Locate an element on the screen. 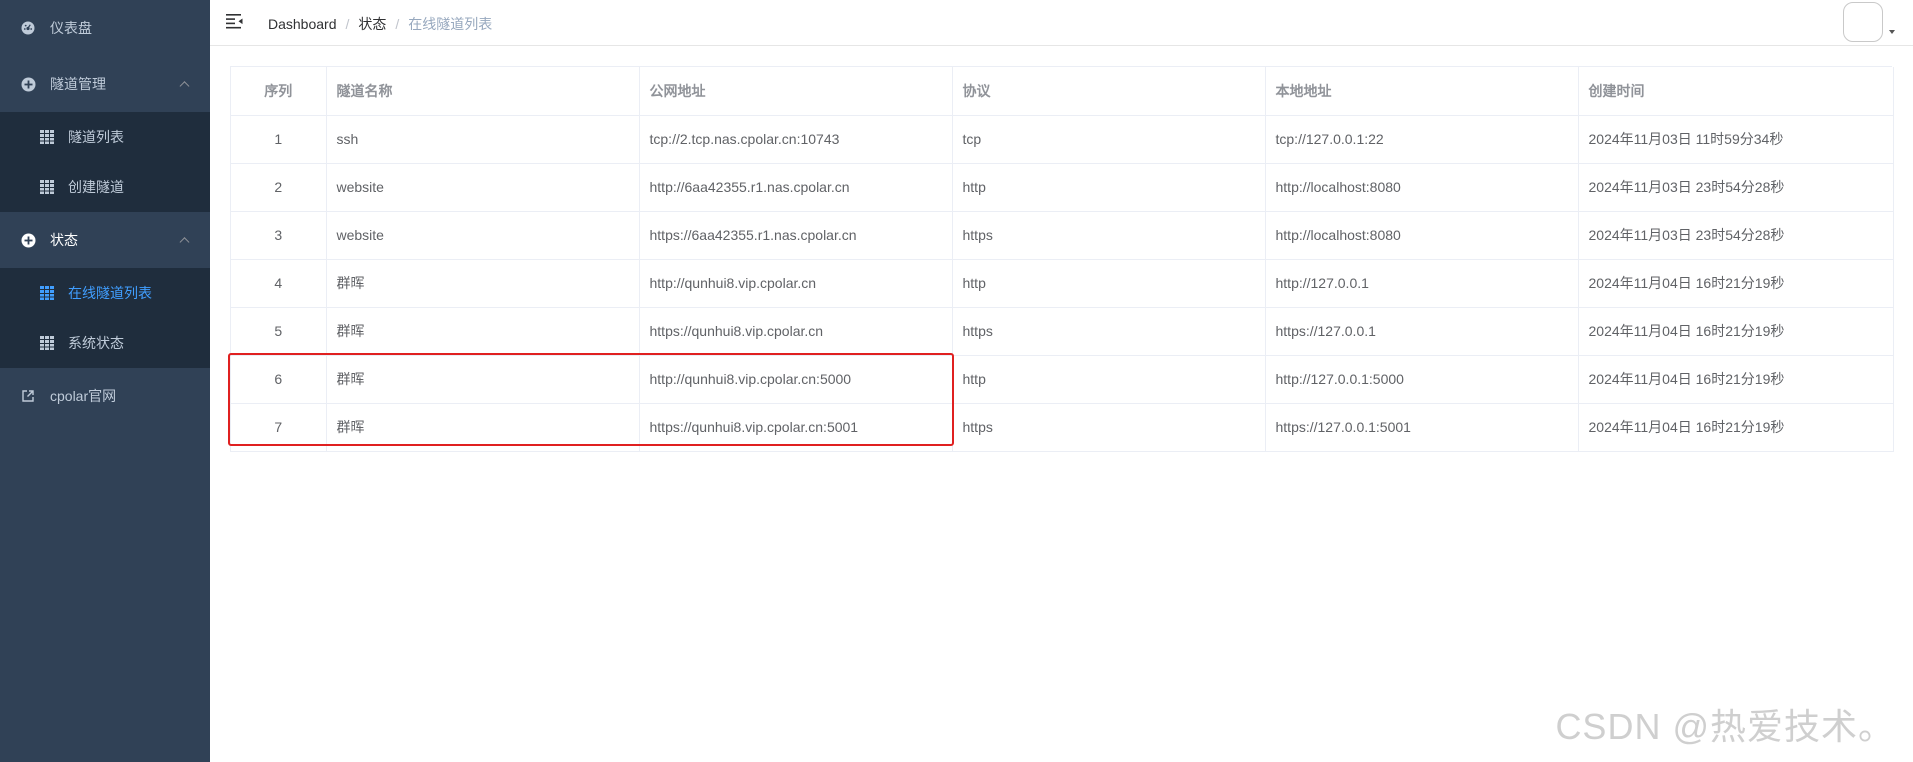 This screenshot has height=762, width=1913. watermark: CSDN @热爱技术。 is located at coordinates (1725, 726).